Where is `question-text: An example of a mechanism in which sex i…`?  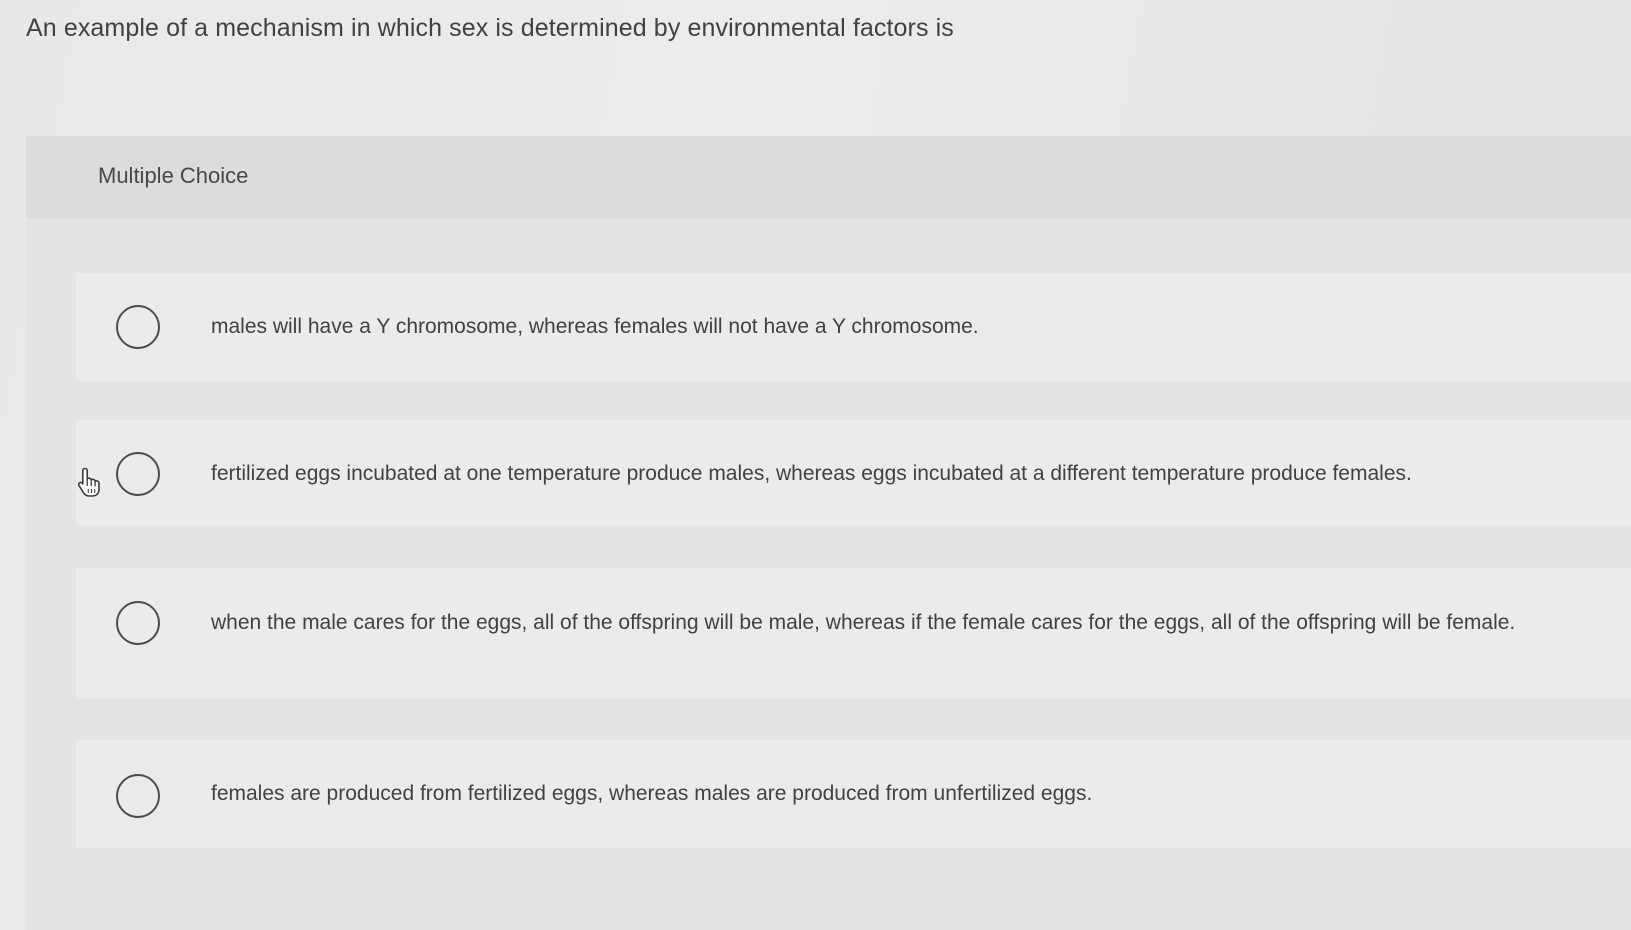 question-text: An example of a mechanism in which sex i… is located at coordinates (490, 28).